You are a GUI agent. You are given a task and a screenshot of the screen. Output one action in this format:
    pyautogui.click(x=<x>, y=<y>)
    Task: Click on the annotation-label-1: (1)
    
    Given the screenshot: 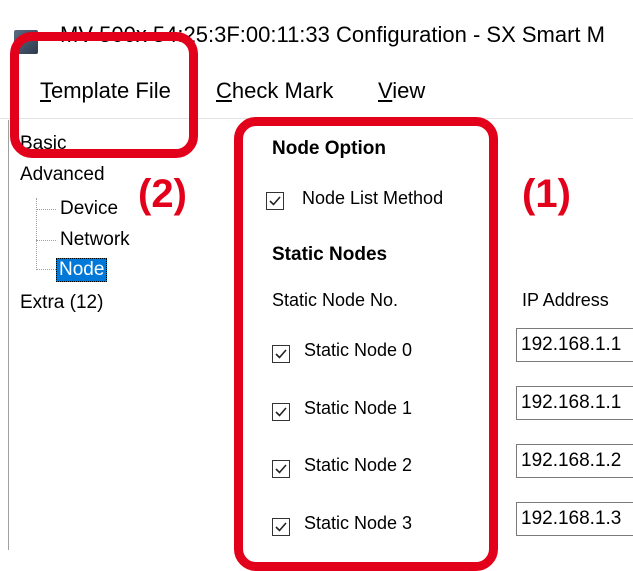 What is the action you would take?
    pyautogui.click(x=546, y=194)
    